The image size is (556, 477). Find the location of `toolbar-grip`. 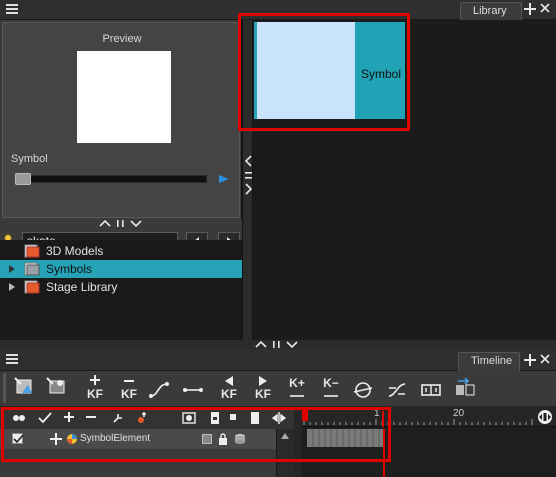

toolbar-grip is located at coordinates (4, 388).